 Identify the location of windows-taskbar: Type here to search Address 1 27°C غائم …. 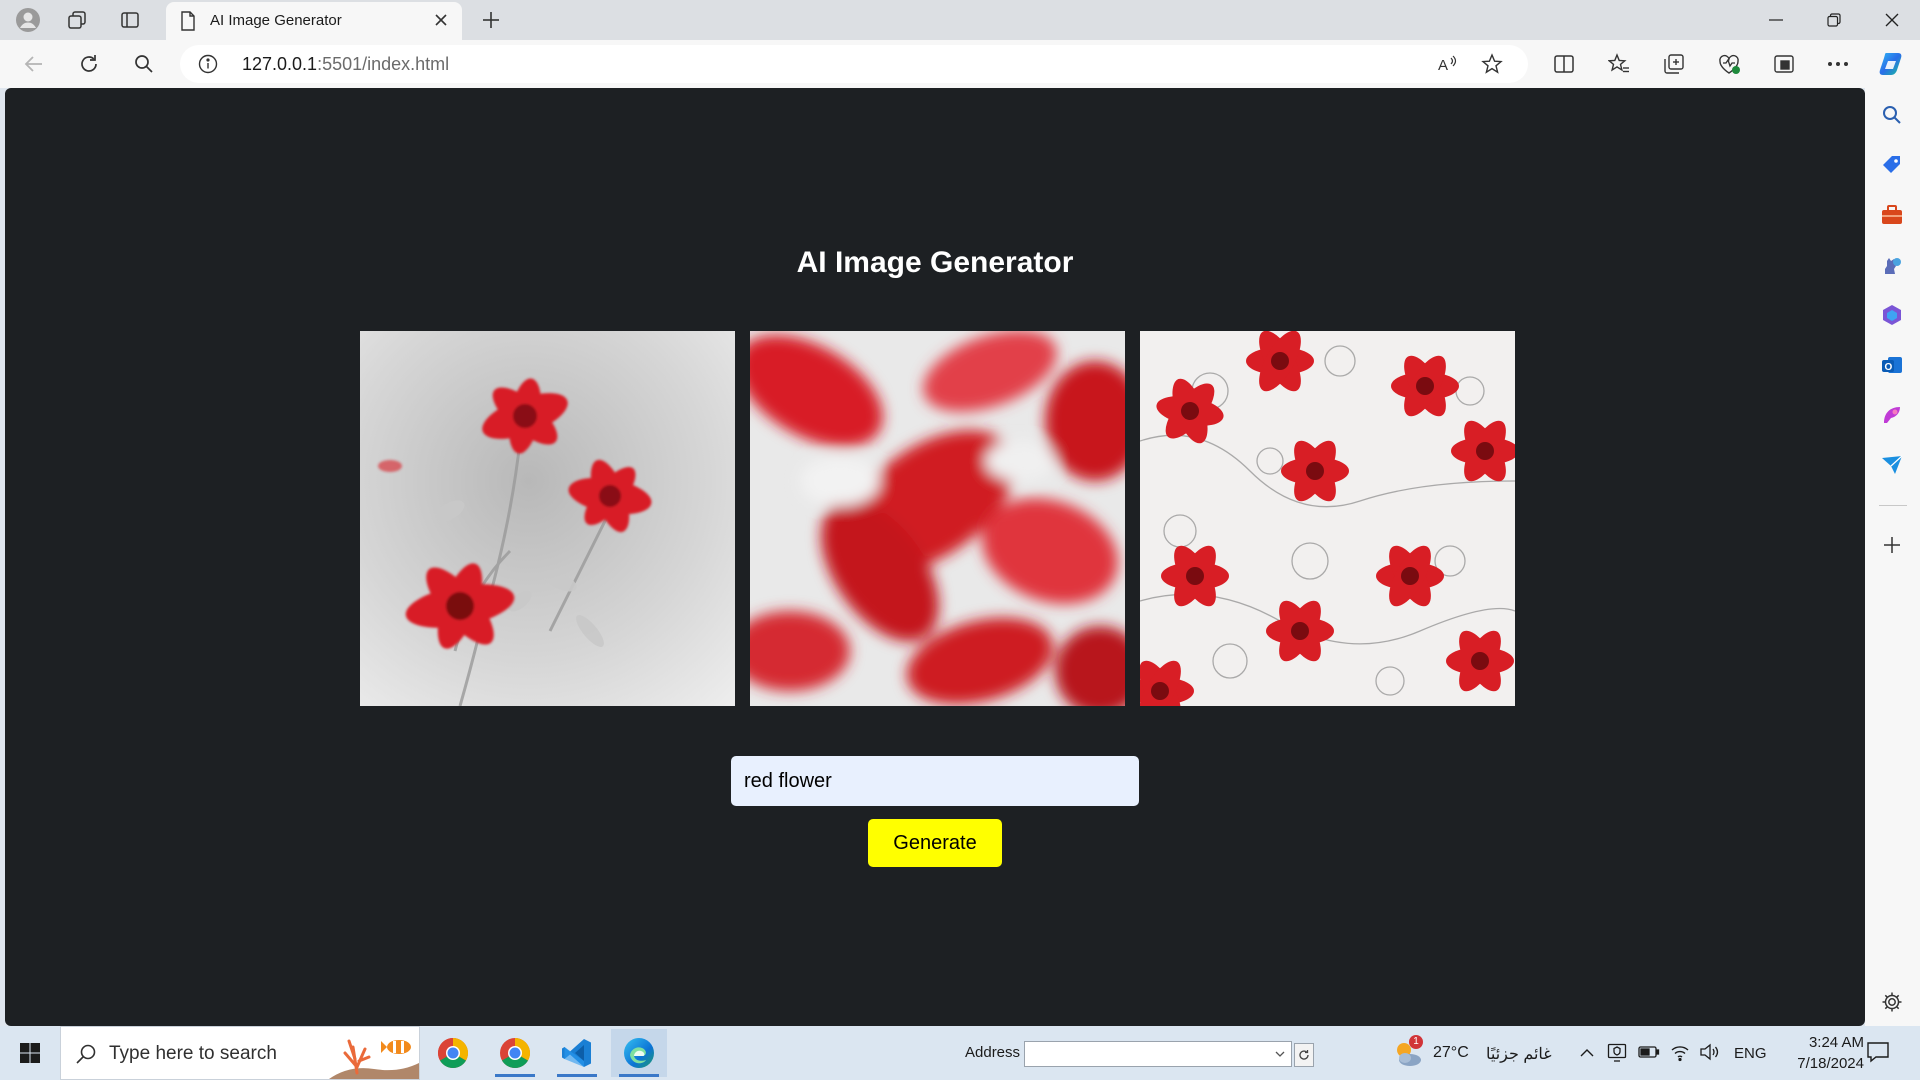
(960, 1053).